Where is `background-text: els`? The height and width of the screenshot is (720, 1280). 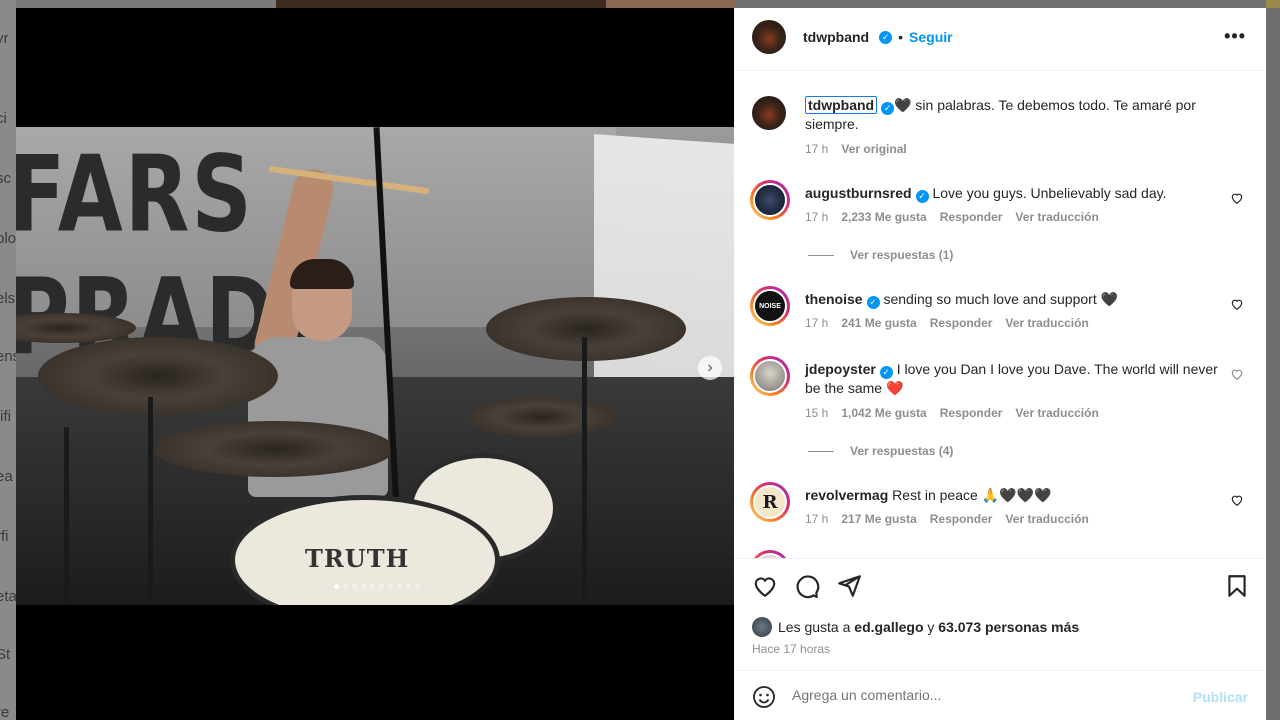 background-text: els is located at coordinates (8, 298).